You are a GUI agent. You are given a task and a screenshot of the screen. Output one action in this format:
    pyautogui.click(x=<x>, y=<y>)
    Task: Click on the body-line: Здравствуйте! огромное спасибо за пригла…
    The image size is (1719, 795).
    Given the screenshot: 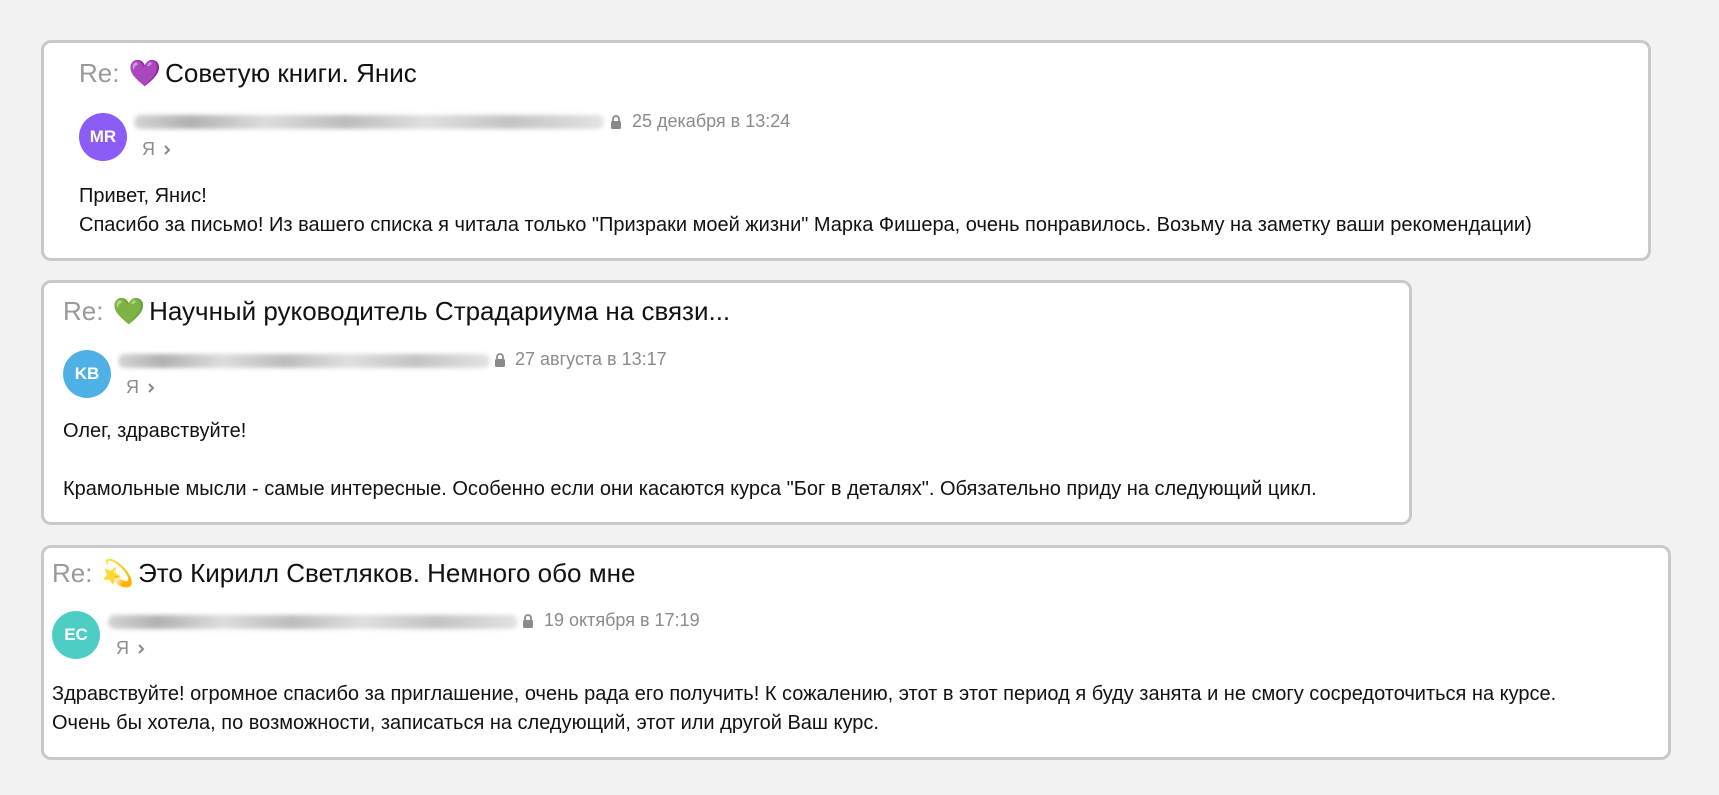 What is the action you would take?
    pyautogui.click(x=804, y=694)
    